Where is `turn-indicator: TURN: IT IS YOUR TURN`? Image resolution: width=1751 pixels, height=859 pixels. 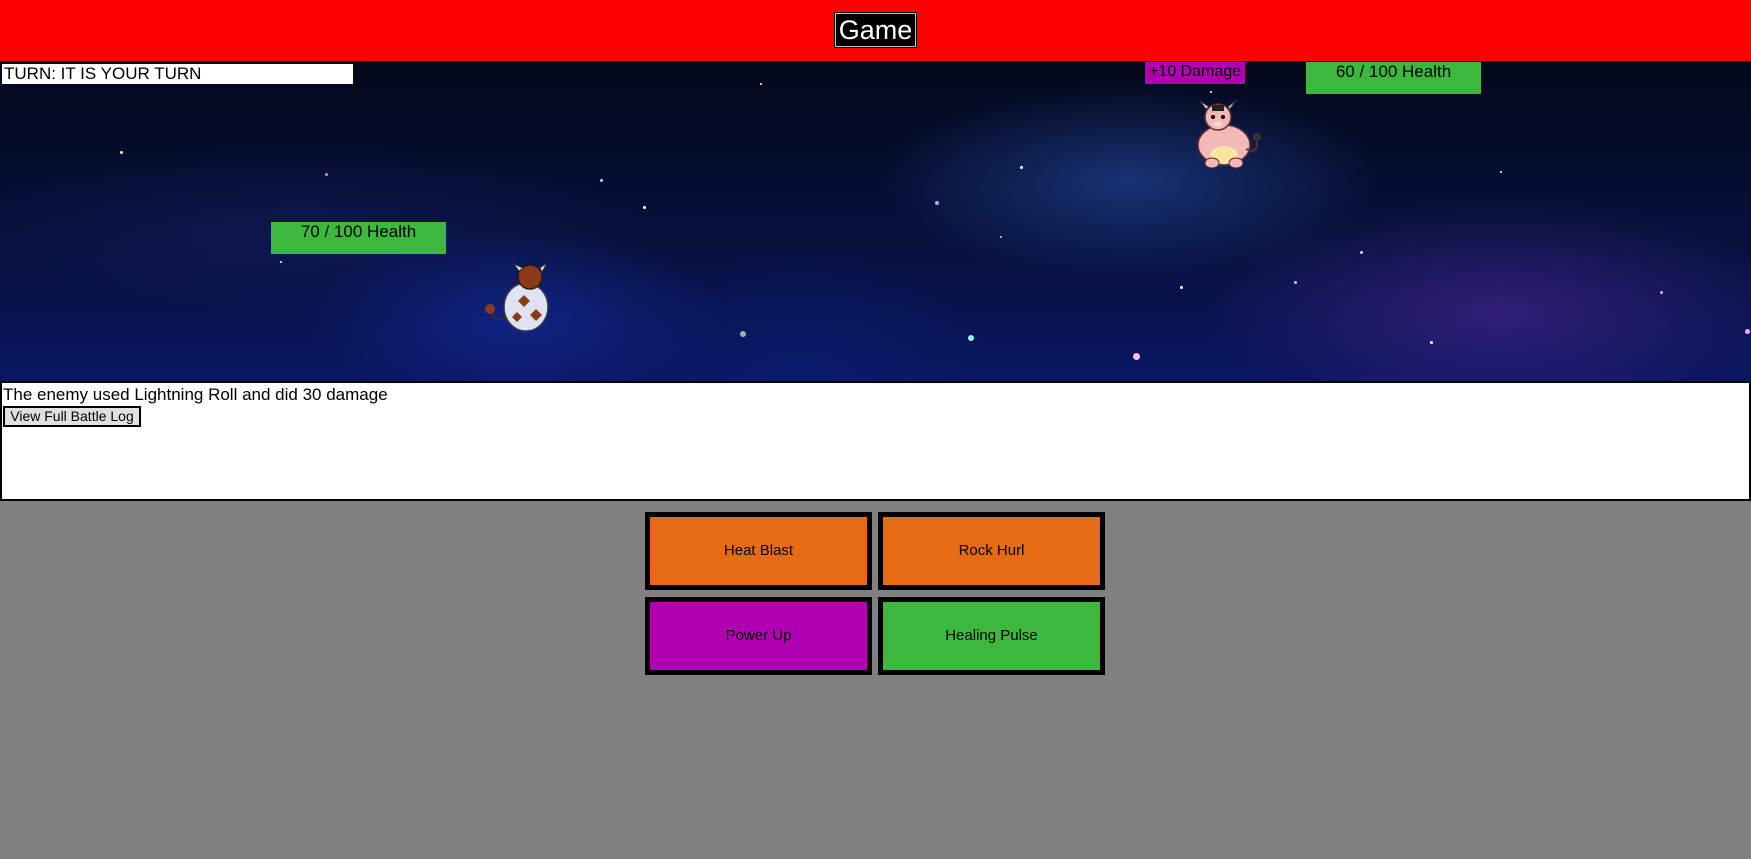 turn-indicator: TURN: IT IS YOUR TURN is located at coordinates (177, 74).